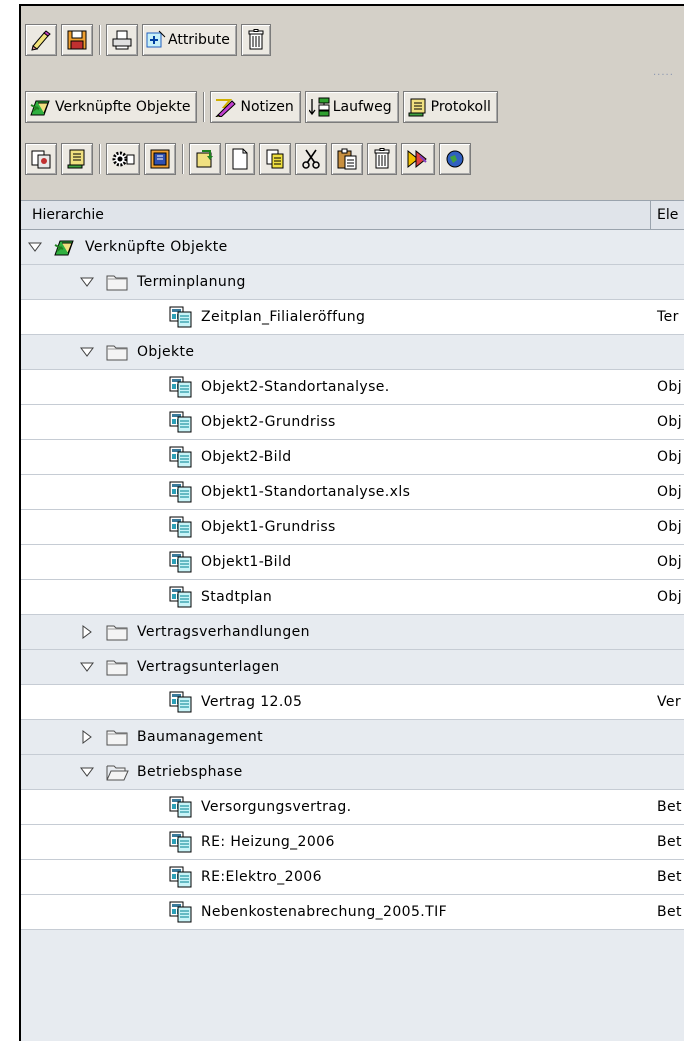 This screenshot has height=1041, width=684. Describe the element at coordinates (352, 597) in the screenshot. I see `tree-row-document: Stadtplan Obj` at that location.